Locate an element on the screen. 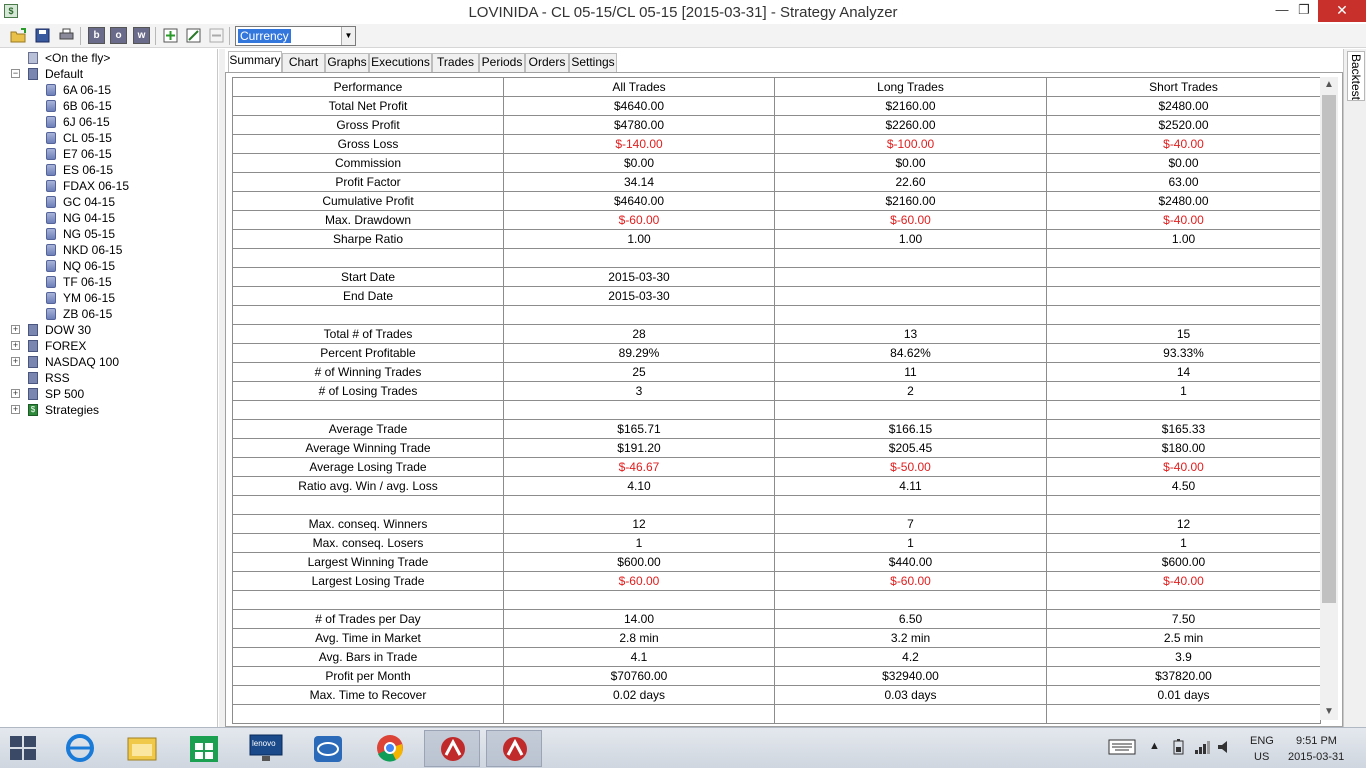 The image size is (1366, 771). tree-item-group: + NASDAQ 100 is located at coordinates (65, 362).